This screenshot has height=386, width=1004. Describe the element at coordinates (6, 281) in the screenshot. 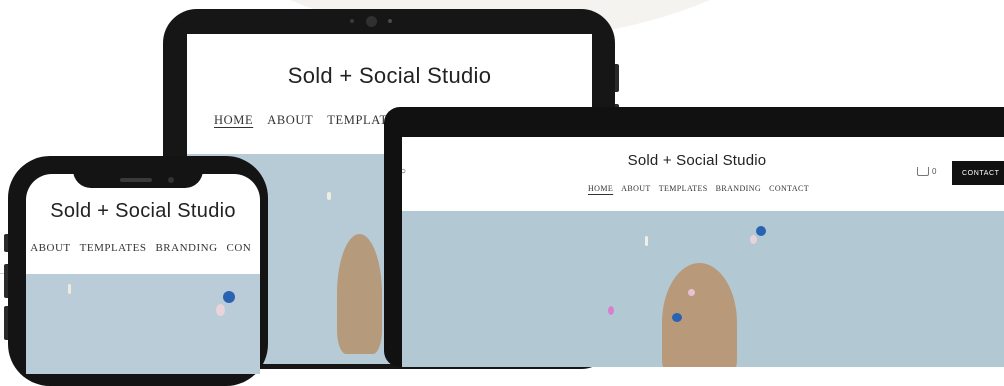

I see `phone-volume-up` at that location.